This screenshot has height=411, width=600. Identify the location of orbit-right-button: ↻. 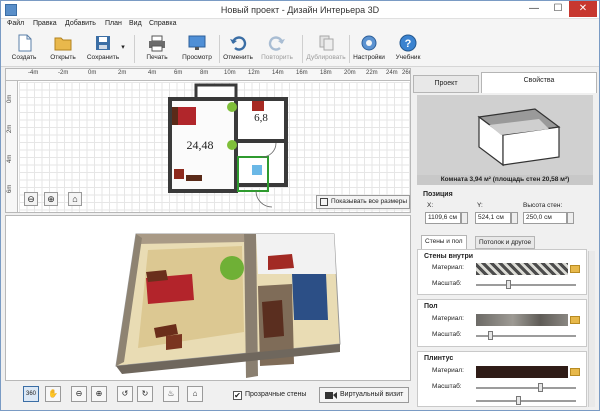
(145, 394).